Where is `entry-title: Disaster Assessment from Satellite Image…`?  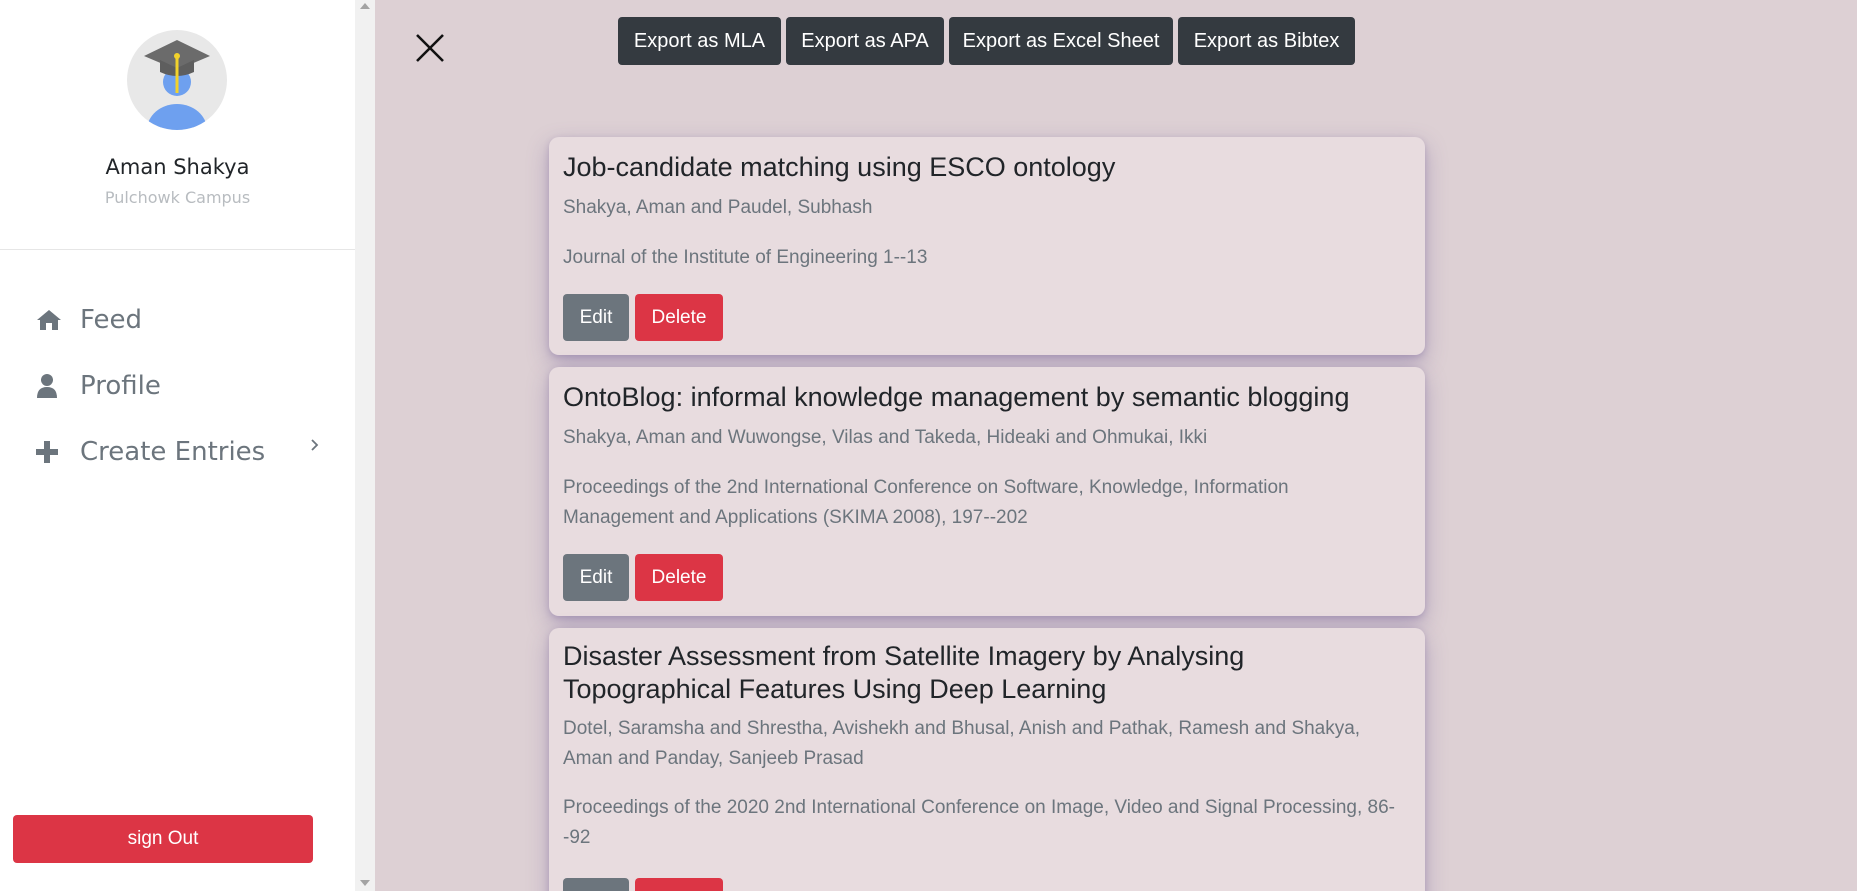 entry-title: Disaster Assessment from Satellite Image… is located at coordinates (904, 672).